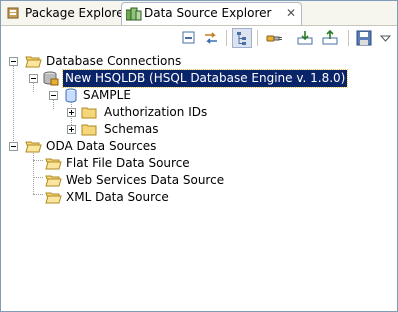 Image resolution: width=398 pixels, height=312 pixels. I want to click on save-icon, so click(364, 38).